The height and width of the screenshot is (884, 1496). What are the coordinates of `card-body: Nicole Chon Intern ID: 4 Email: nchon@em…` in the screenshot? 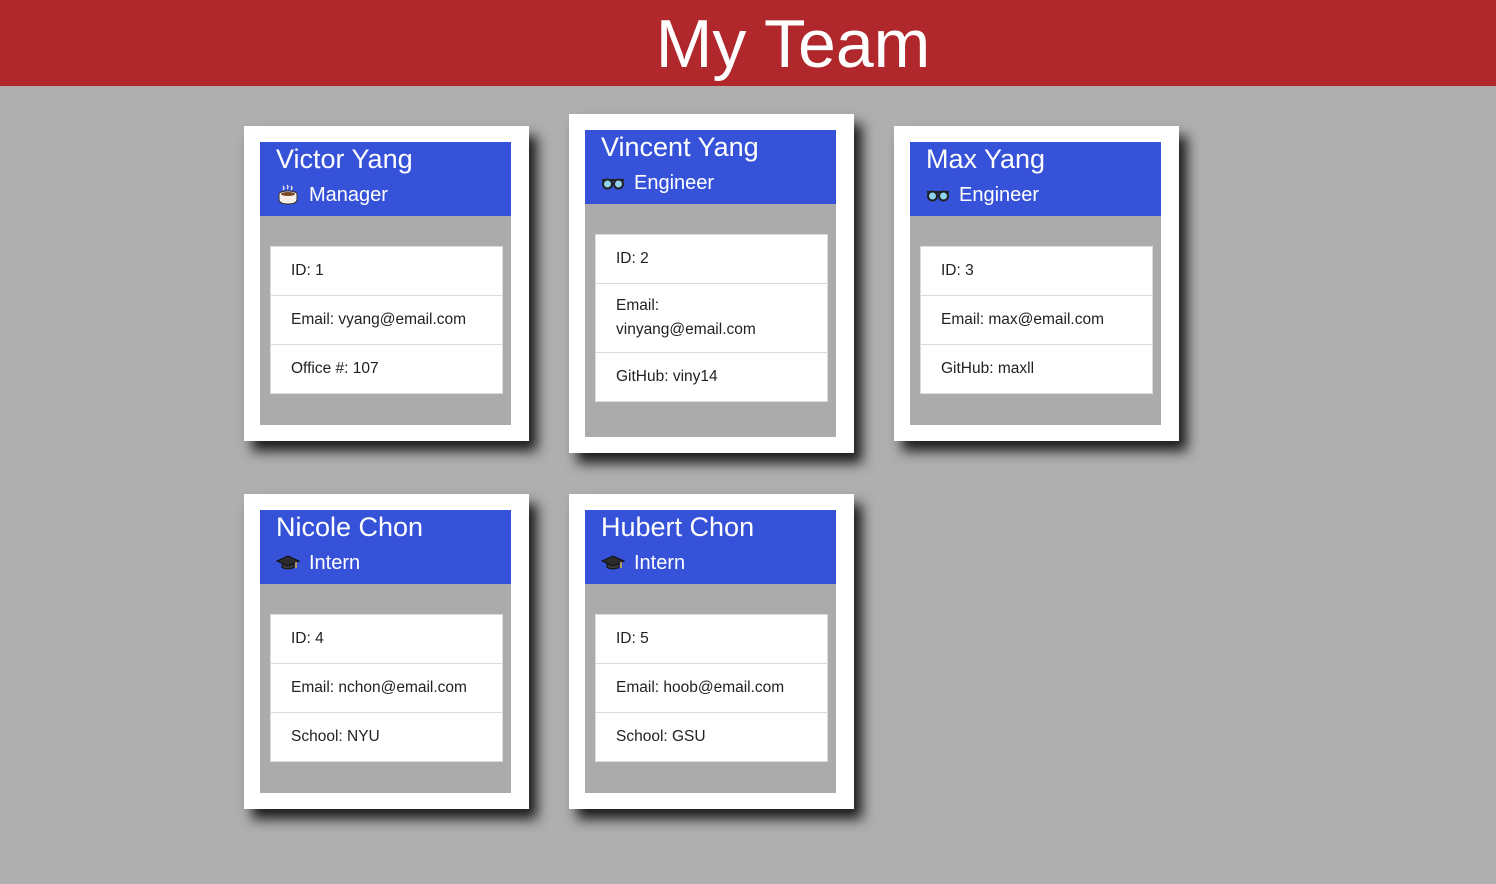 It's located at (385, 651).